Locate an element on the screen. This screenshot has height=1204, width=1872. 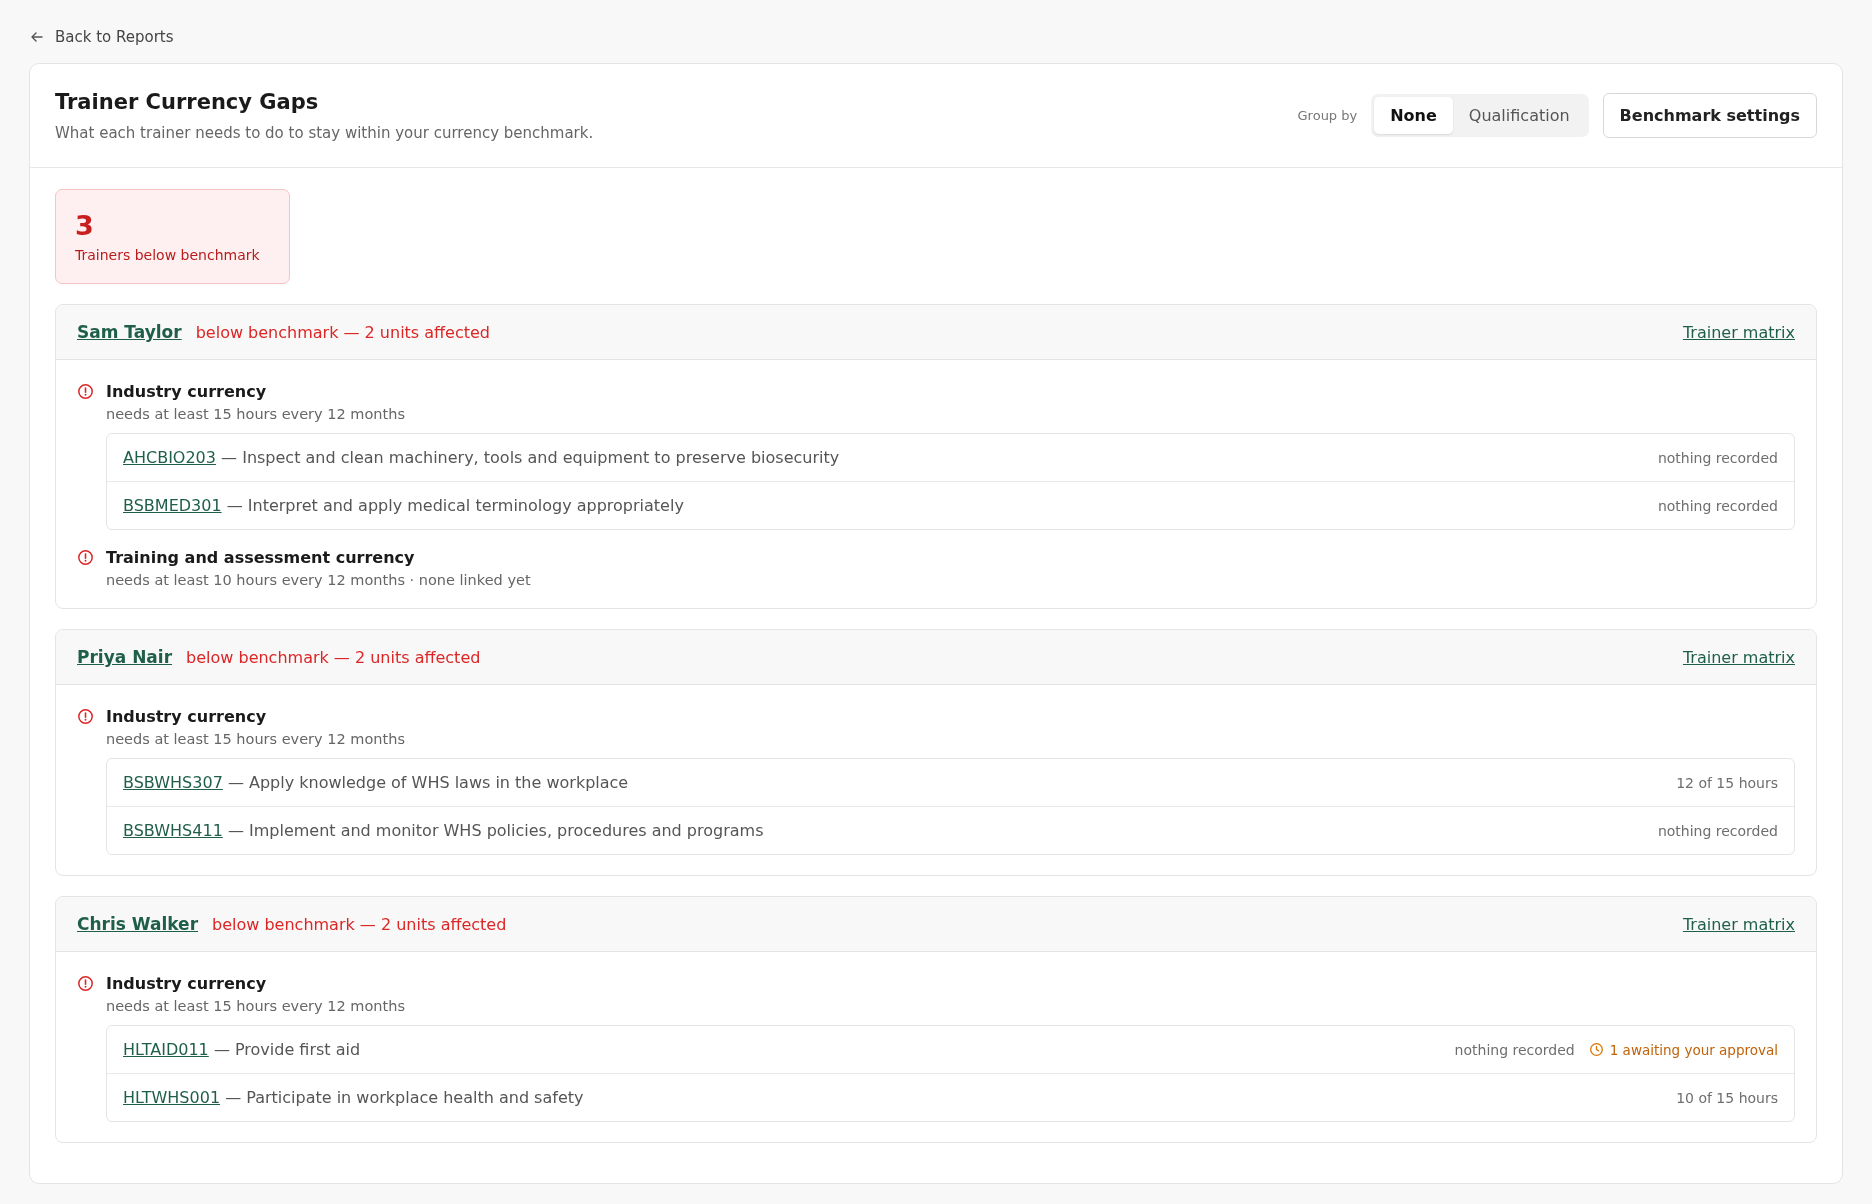
unit-code-link: BSBWHS411 is located at coordinates (173, 830).